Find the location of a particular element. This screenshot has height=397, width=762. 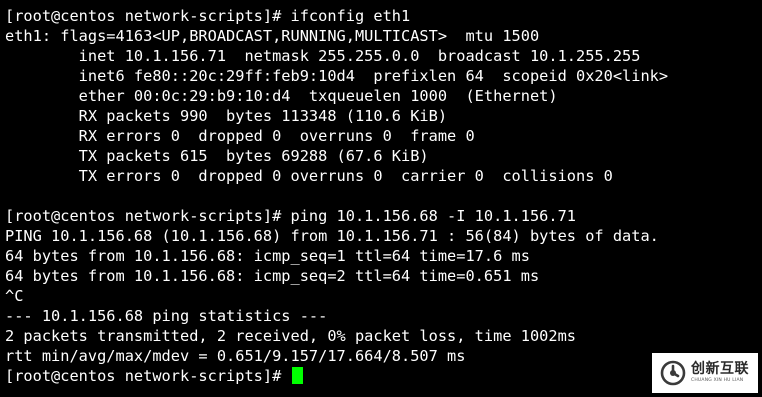

watermark-text: 创新互联 CHUANG XIN HU LIAN is located at coordinates (720, 373).